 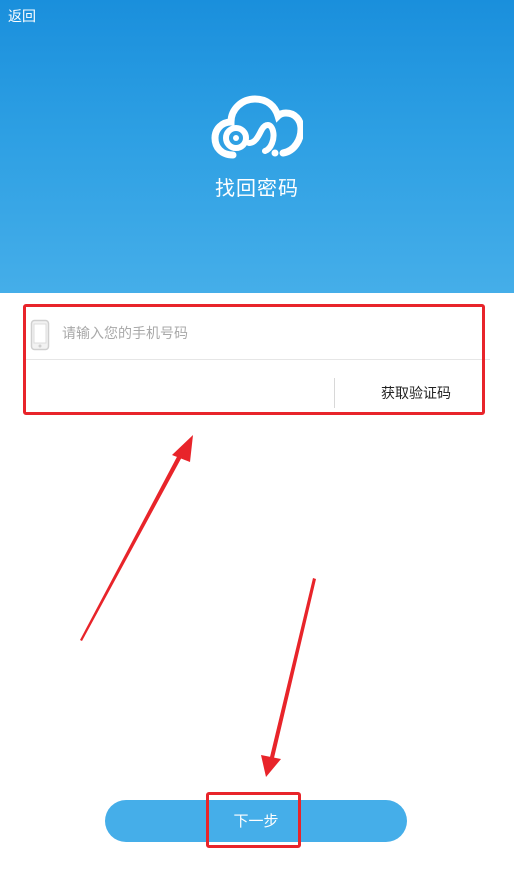 What do you see at coordinates (288, 677) in the screenshot?
I see `annotation-arrow-down` at bounding box center [288, 677].